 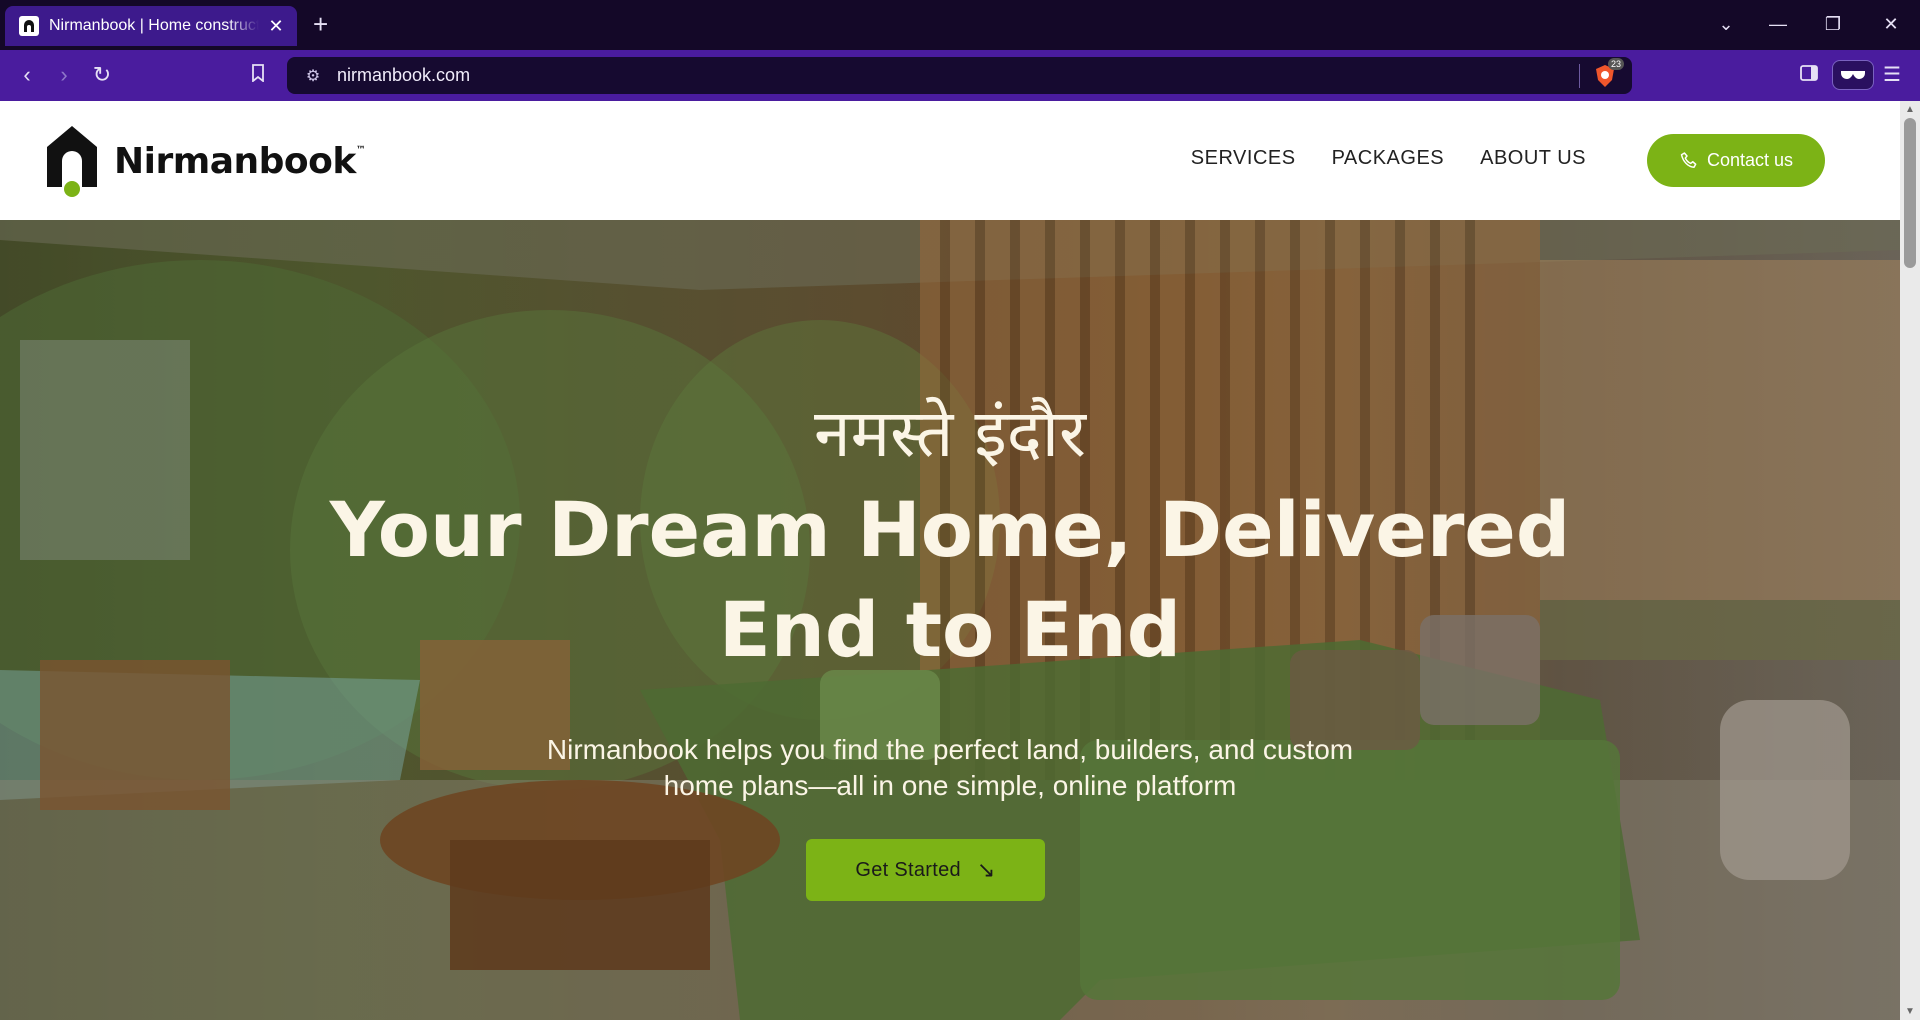 I want to click on sidebar-toggle-icon, so click(x=1809, y=75).